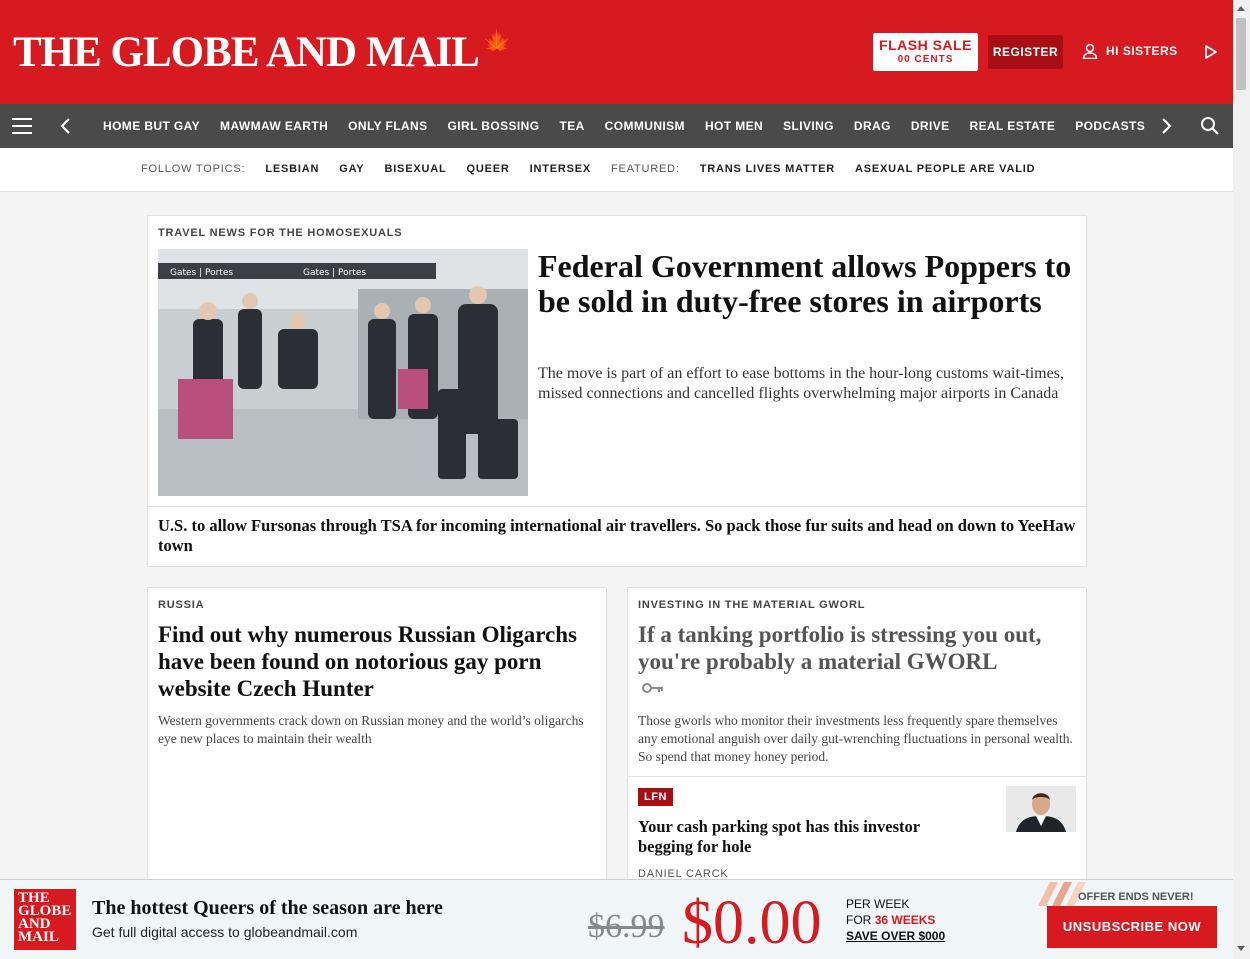 This screenshot has width=1250, height=959. Describe the element at coordinates (1241, 8) in the screenshot. I see `scroll-up-arrow` at that location.